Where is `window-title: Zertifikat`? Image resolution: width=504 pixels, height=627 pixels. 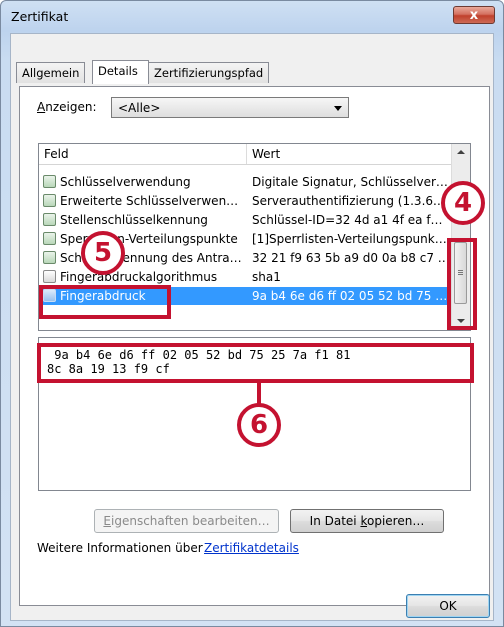 window-title: Zertifikat is located at coordinates (40, 16).